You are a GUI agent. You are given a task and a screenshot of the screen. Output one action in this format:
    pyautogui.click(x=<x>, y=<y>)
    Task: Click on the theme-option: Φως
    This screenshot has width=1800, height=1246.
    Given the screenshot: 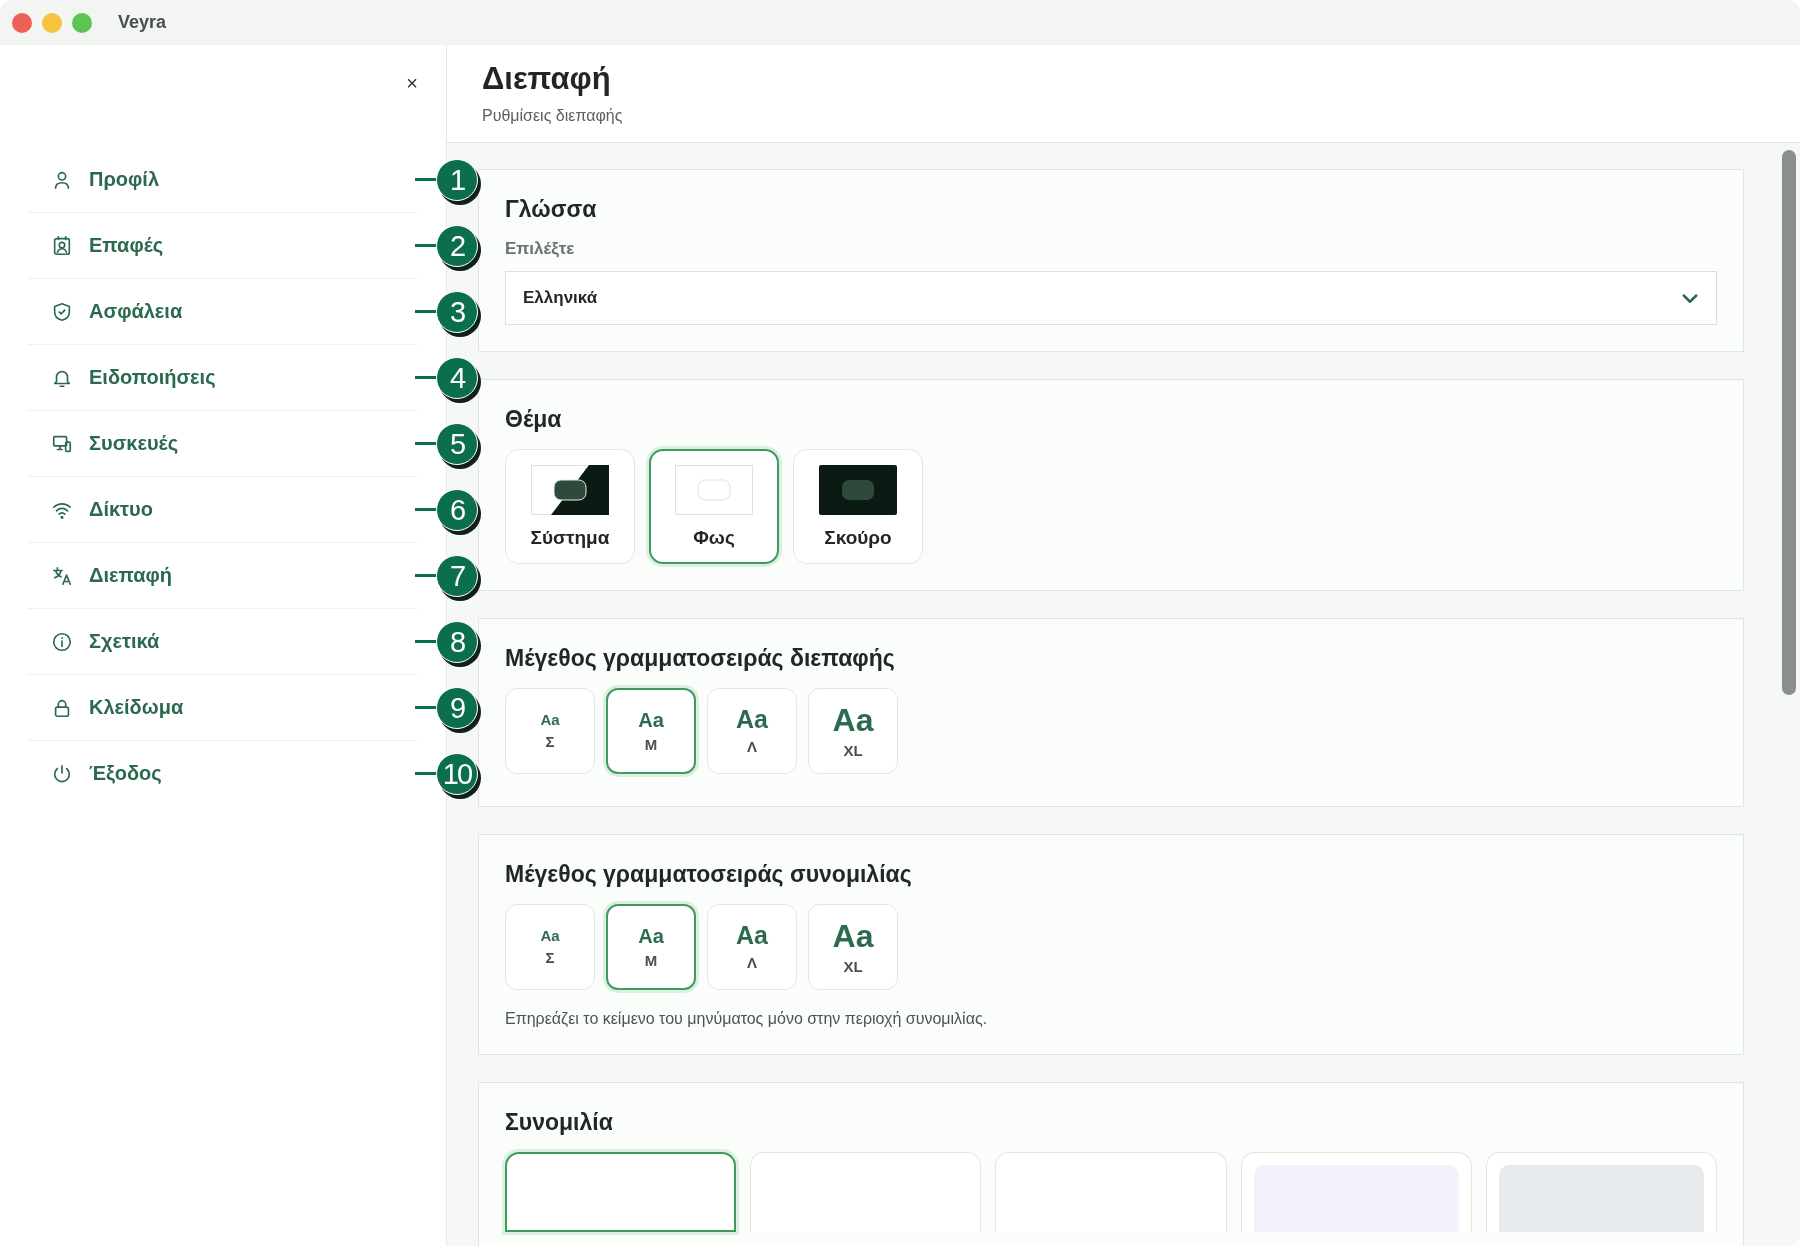 What is the action you would take?
    pyautogui.click(x=714, y=506)
    